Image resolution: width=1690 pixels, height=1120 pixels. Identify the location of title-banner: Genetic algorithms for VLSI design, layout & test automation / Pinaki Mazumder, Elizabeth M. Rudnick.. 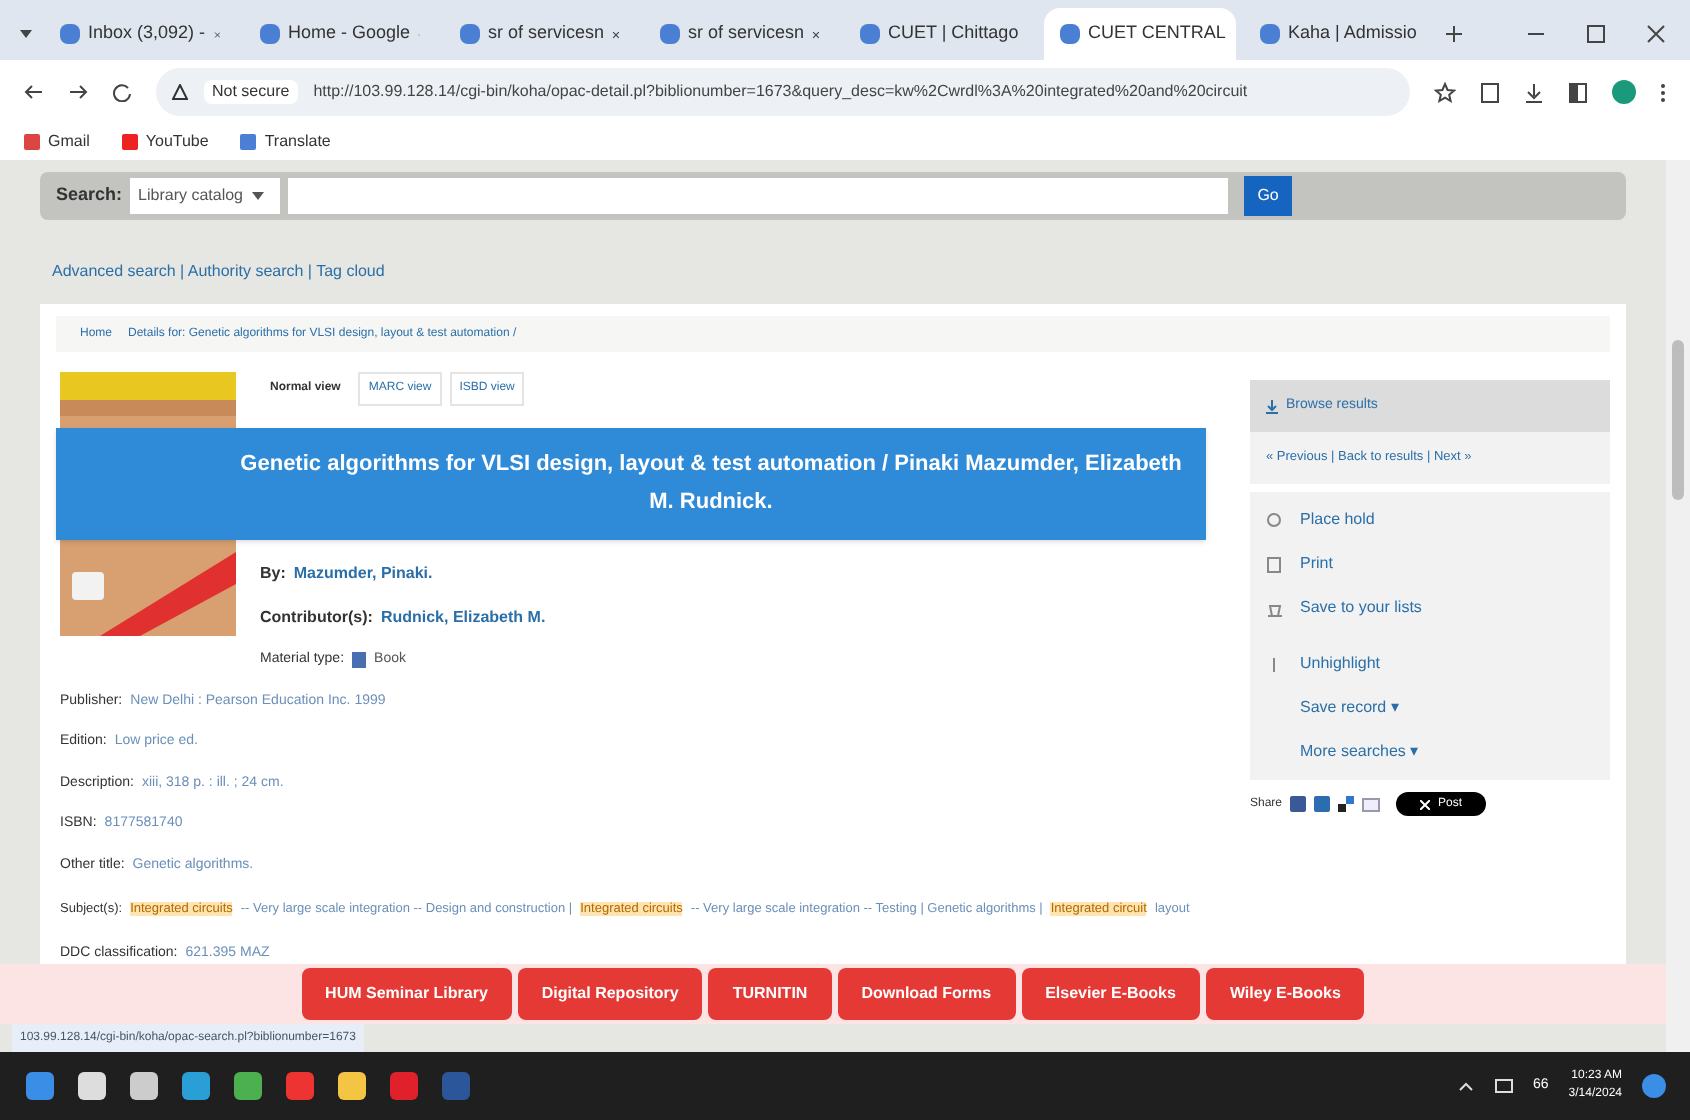
(631, 484).